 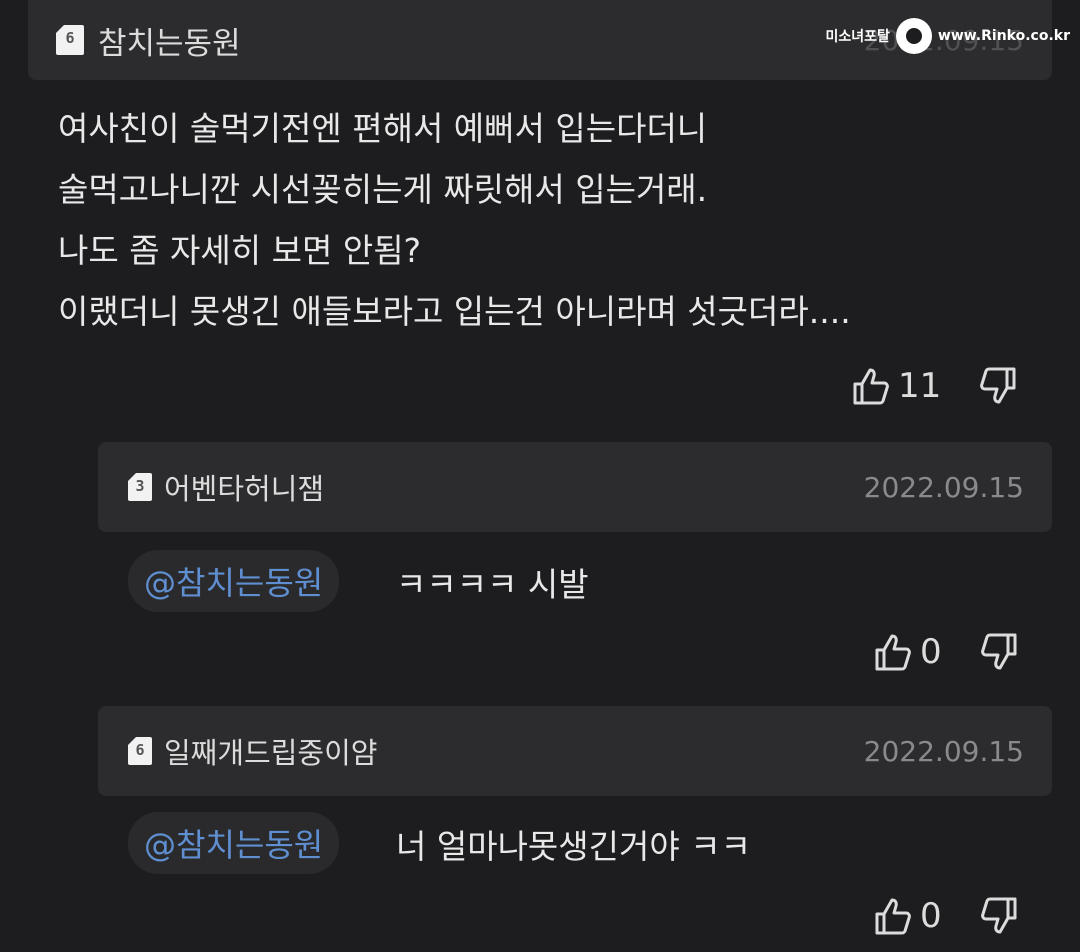 What do you see at coordinates (575, 487) in the screenshot?
I see `reply-header: 3 어벤타허니잼 2022.09.15` at bounding box center [575, 487].